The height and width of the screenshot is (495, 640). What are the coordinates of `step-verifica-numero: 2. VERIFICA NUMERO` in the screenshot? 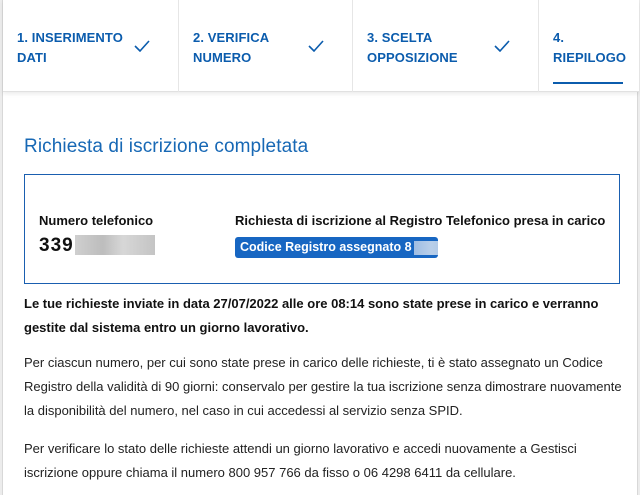 It's located at (266, 46).